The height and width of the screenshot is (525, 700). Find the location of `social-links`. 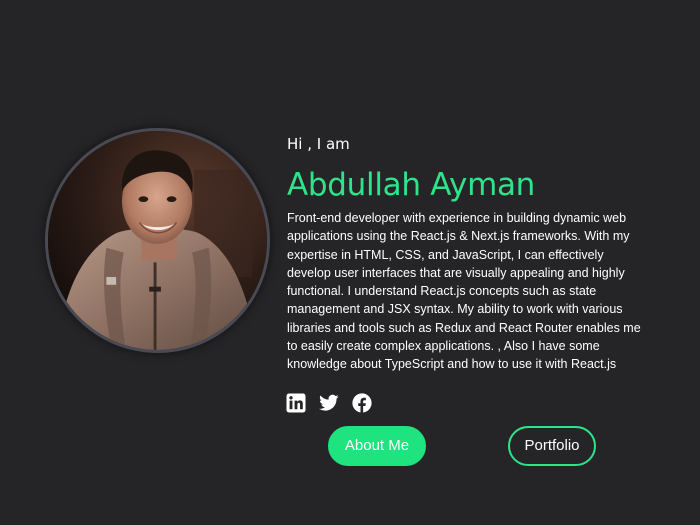

social-links is located at coordinates (329, 403).